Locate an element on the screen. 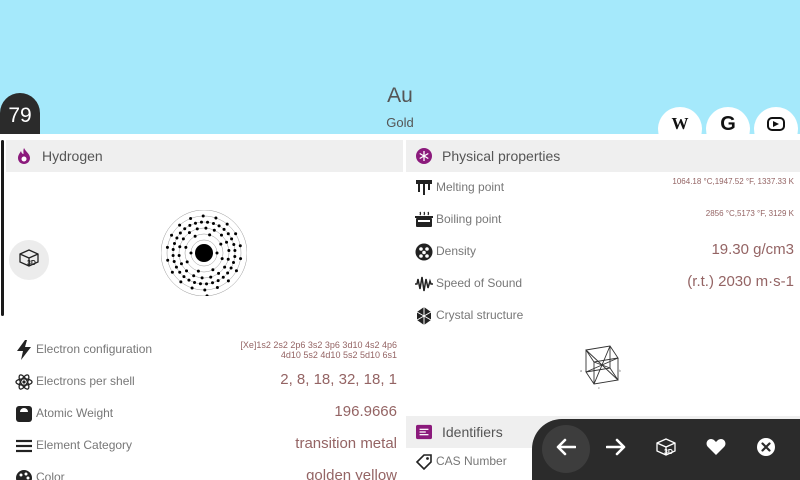  crystal-structure-diagram: a b c is located at coordinates (600, 367).